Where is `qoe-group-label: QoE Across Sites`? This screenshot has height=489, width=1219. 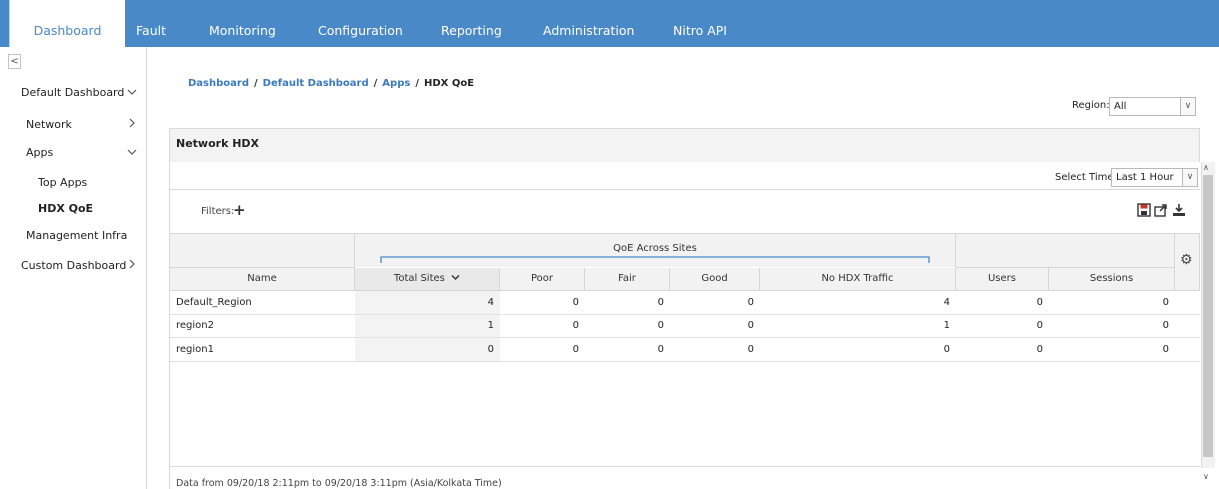
qoe-group-label: QoE Across Sites is located at coordinates (655, 248).